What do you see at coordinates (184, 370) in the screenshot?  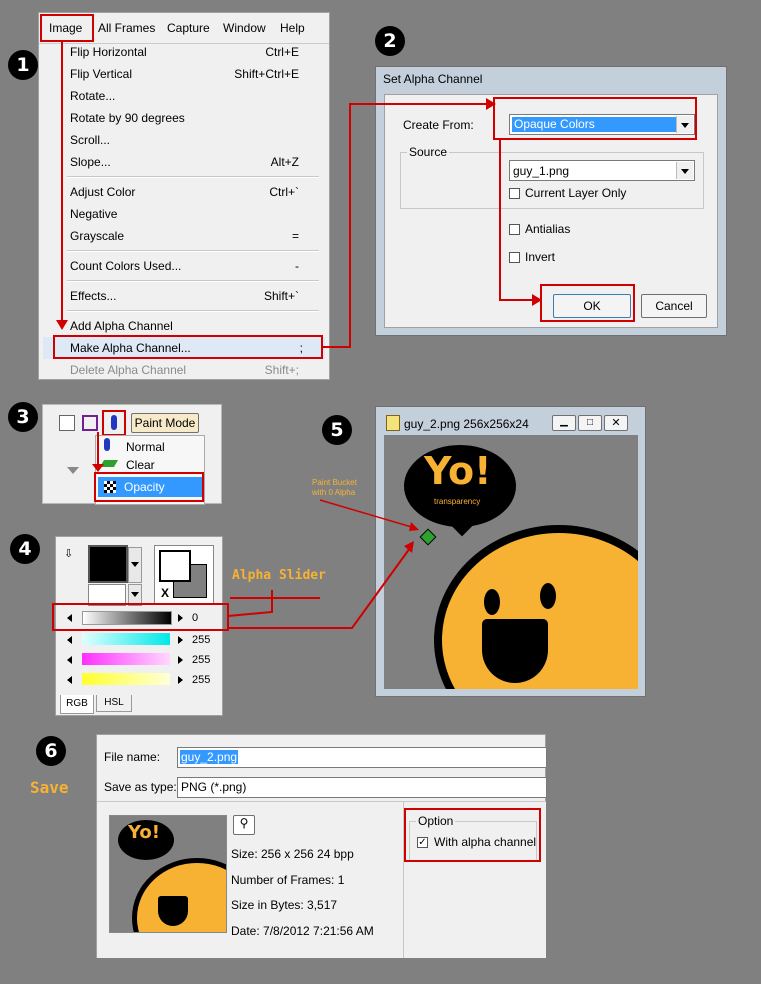 I see `menu-item-delete-alpha: Delete Alpha Channel Shift+;` at bounding box center [184, 370].